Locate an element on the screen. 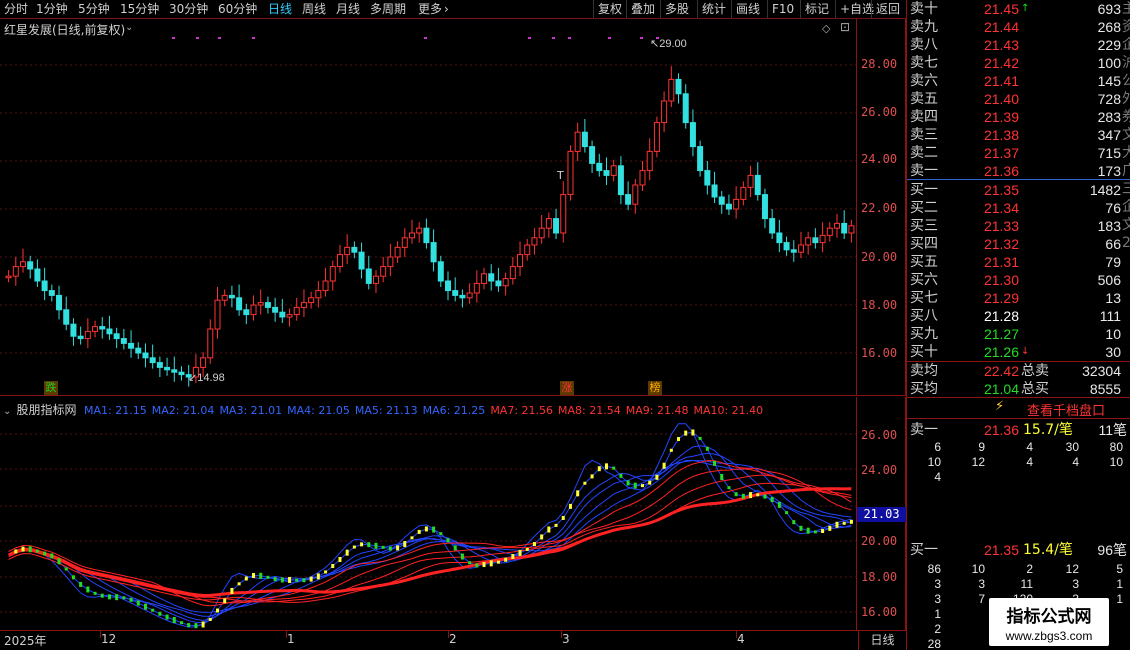 This screenshot has height=650, width=1130. bid-row: 买十 21.26 ↓ 30 is located at coordinates (1018, 352).